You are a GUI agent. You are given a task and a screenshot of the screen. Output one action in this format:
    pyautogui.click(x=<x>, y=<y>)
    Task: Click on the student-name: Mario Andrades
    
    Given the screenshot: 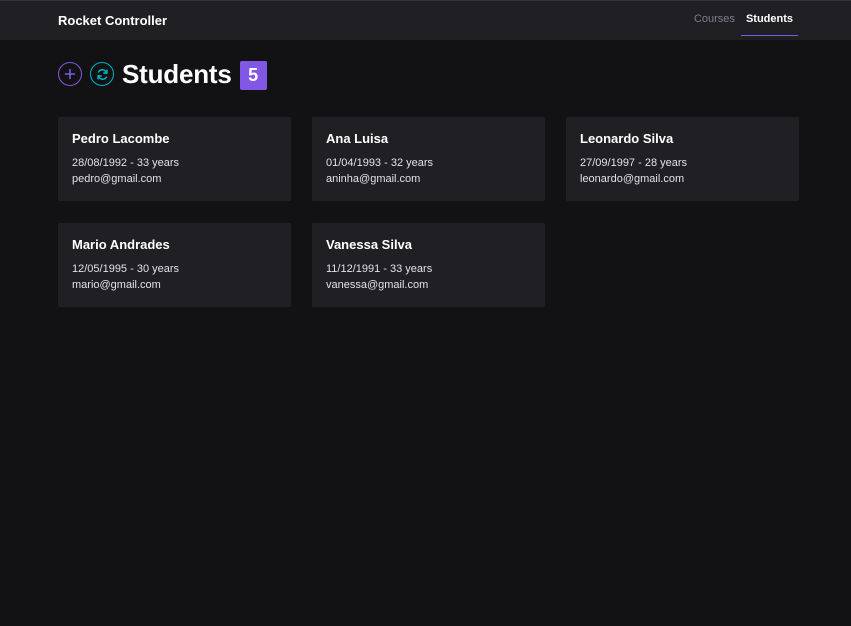 What is the action you would take?
    pyautogui.click(x=121, y=244)
    